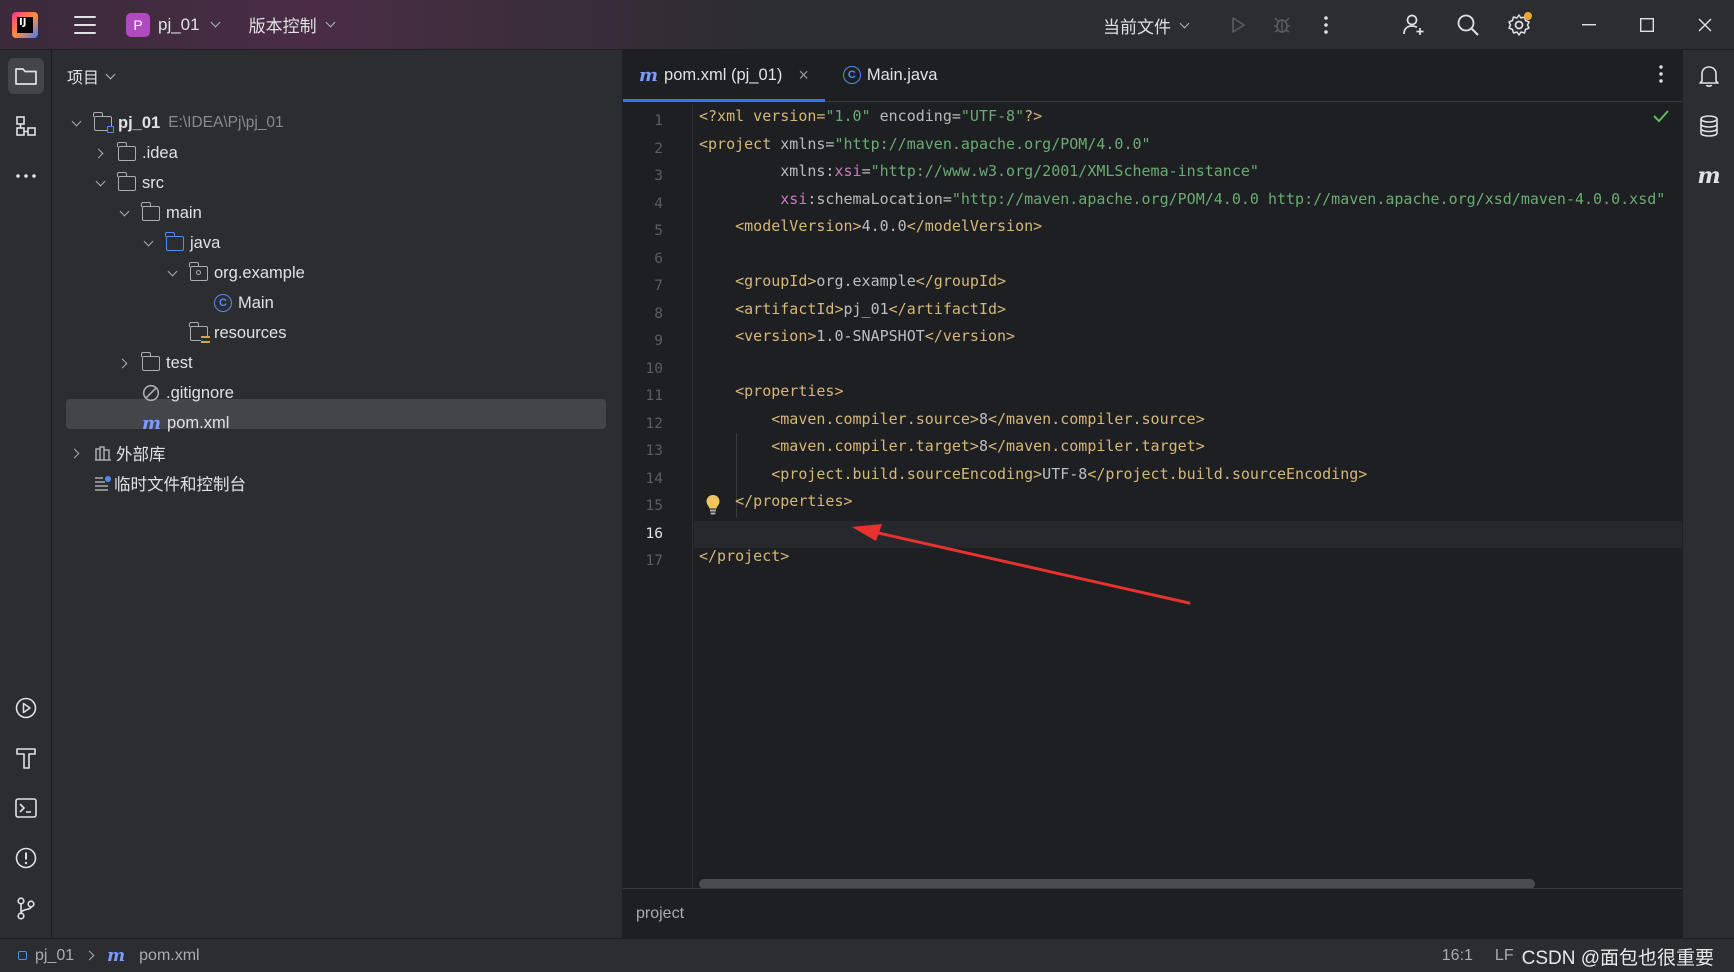 The height and width of the screenshot is (972, 1734). What do you see at coordinates (1468, 25) in the screenshot?
I see `search-icon` at bounding box center [1468, 25].